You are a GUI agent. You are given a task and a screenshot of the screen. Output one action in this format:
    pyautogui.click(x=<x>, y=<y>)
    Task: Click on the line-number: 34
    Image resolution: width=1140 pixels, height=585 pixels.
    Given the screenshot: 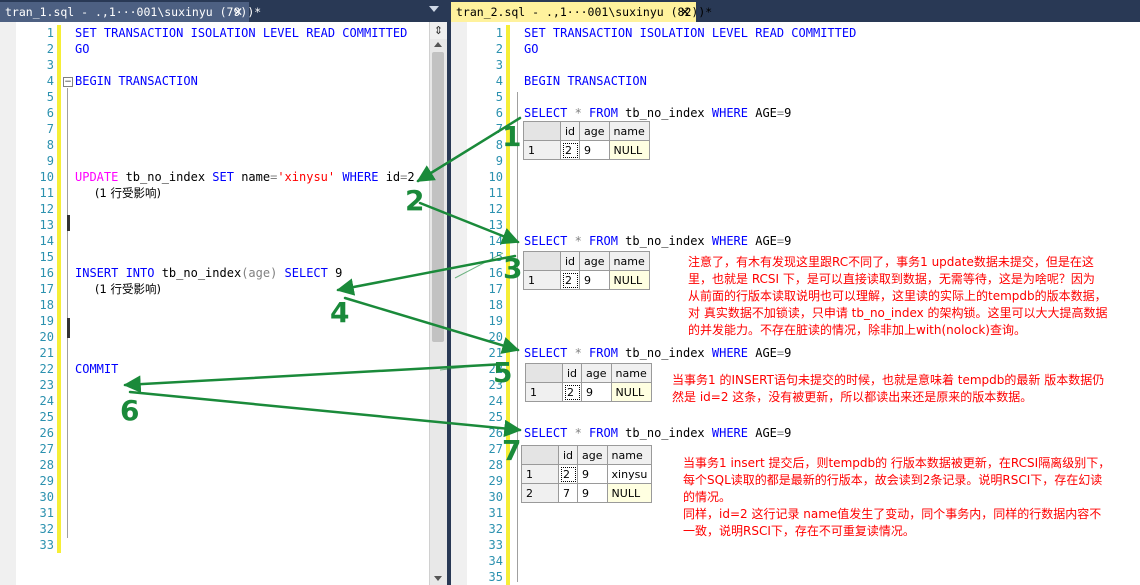 What is the action you would take?
    pyautogui.click(x=495, y=561)
    